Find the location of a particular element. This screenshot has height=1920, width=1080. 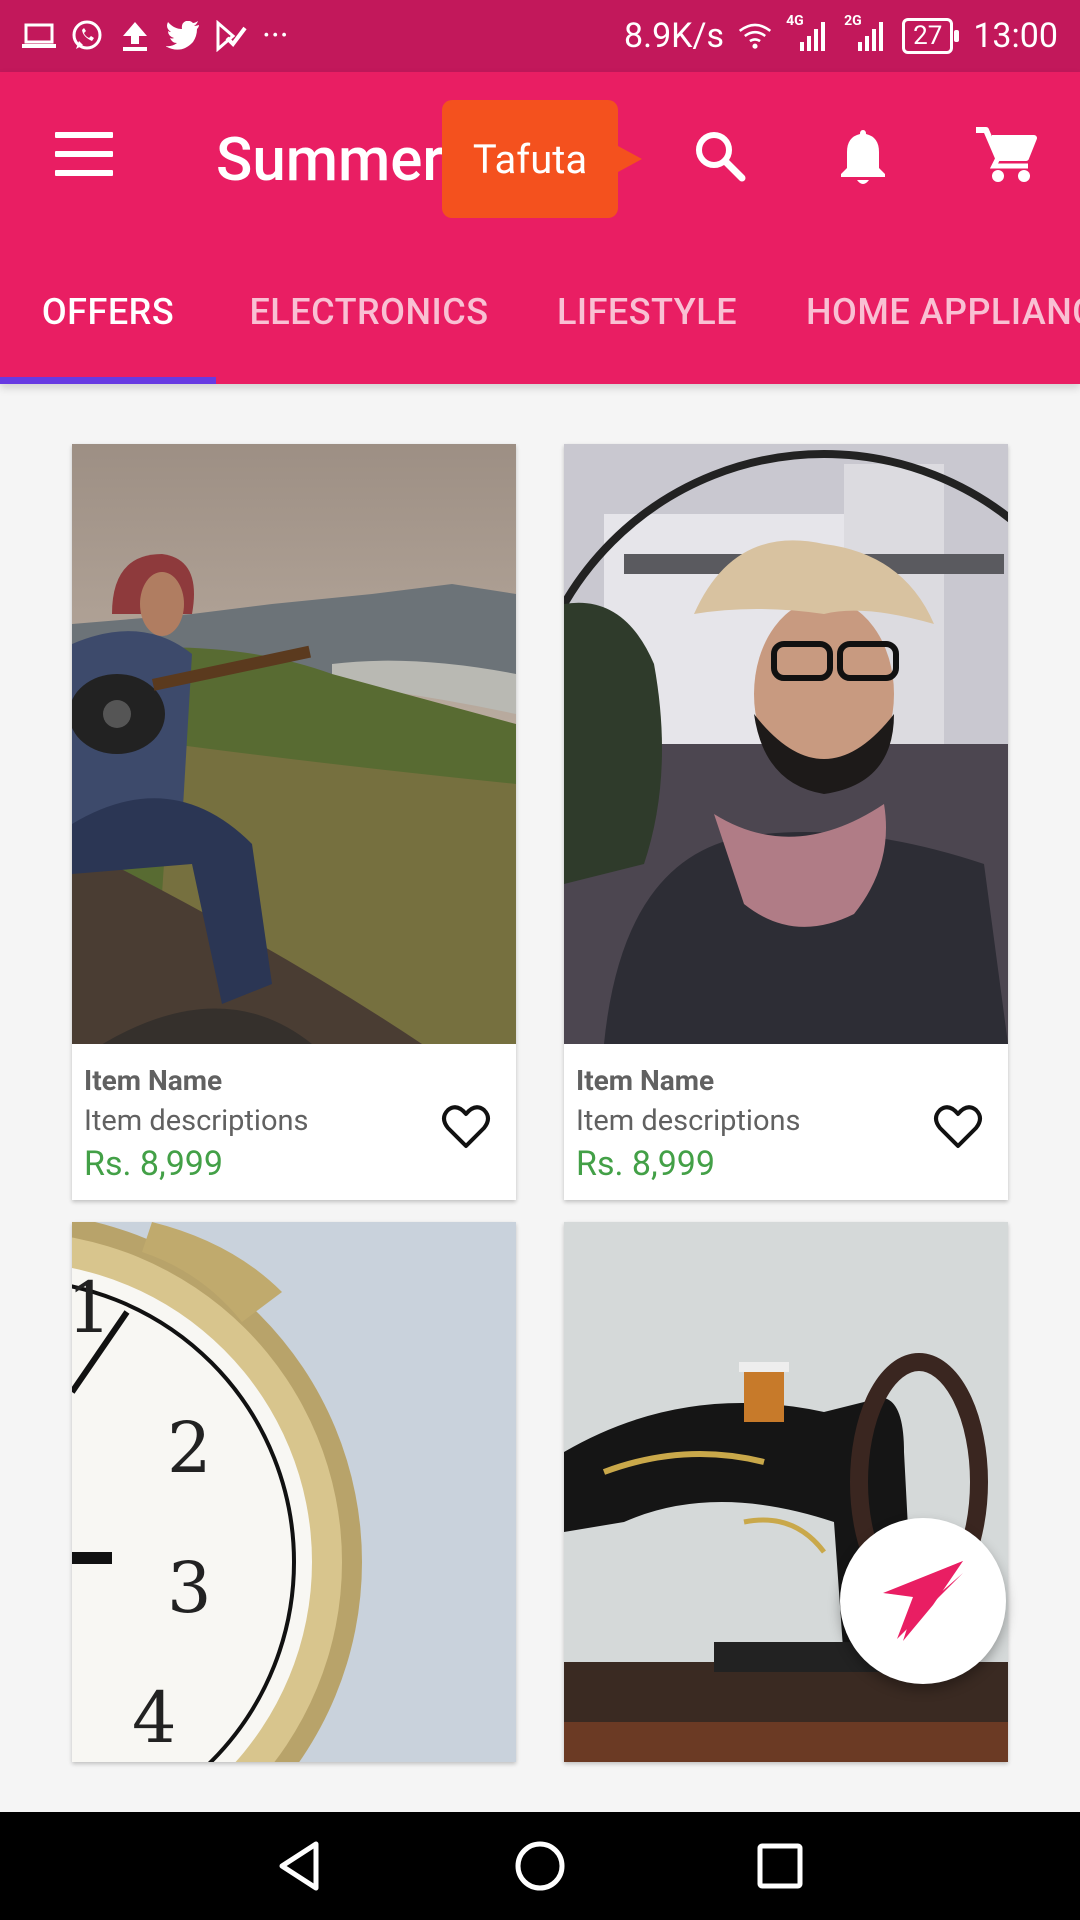

cart-icon is located at coordinates (1006, 154).